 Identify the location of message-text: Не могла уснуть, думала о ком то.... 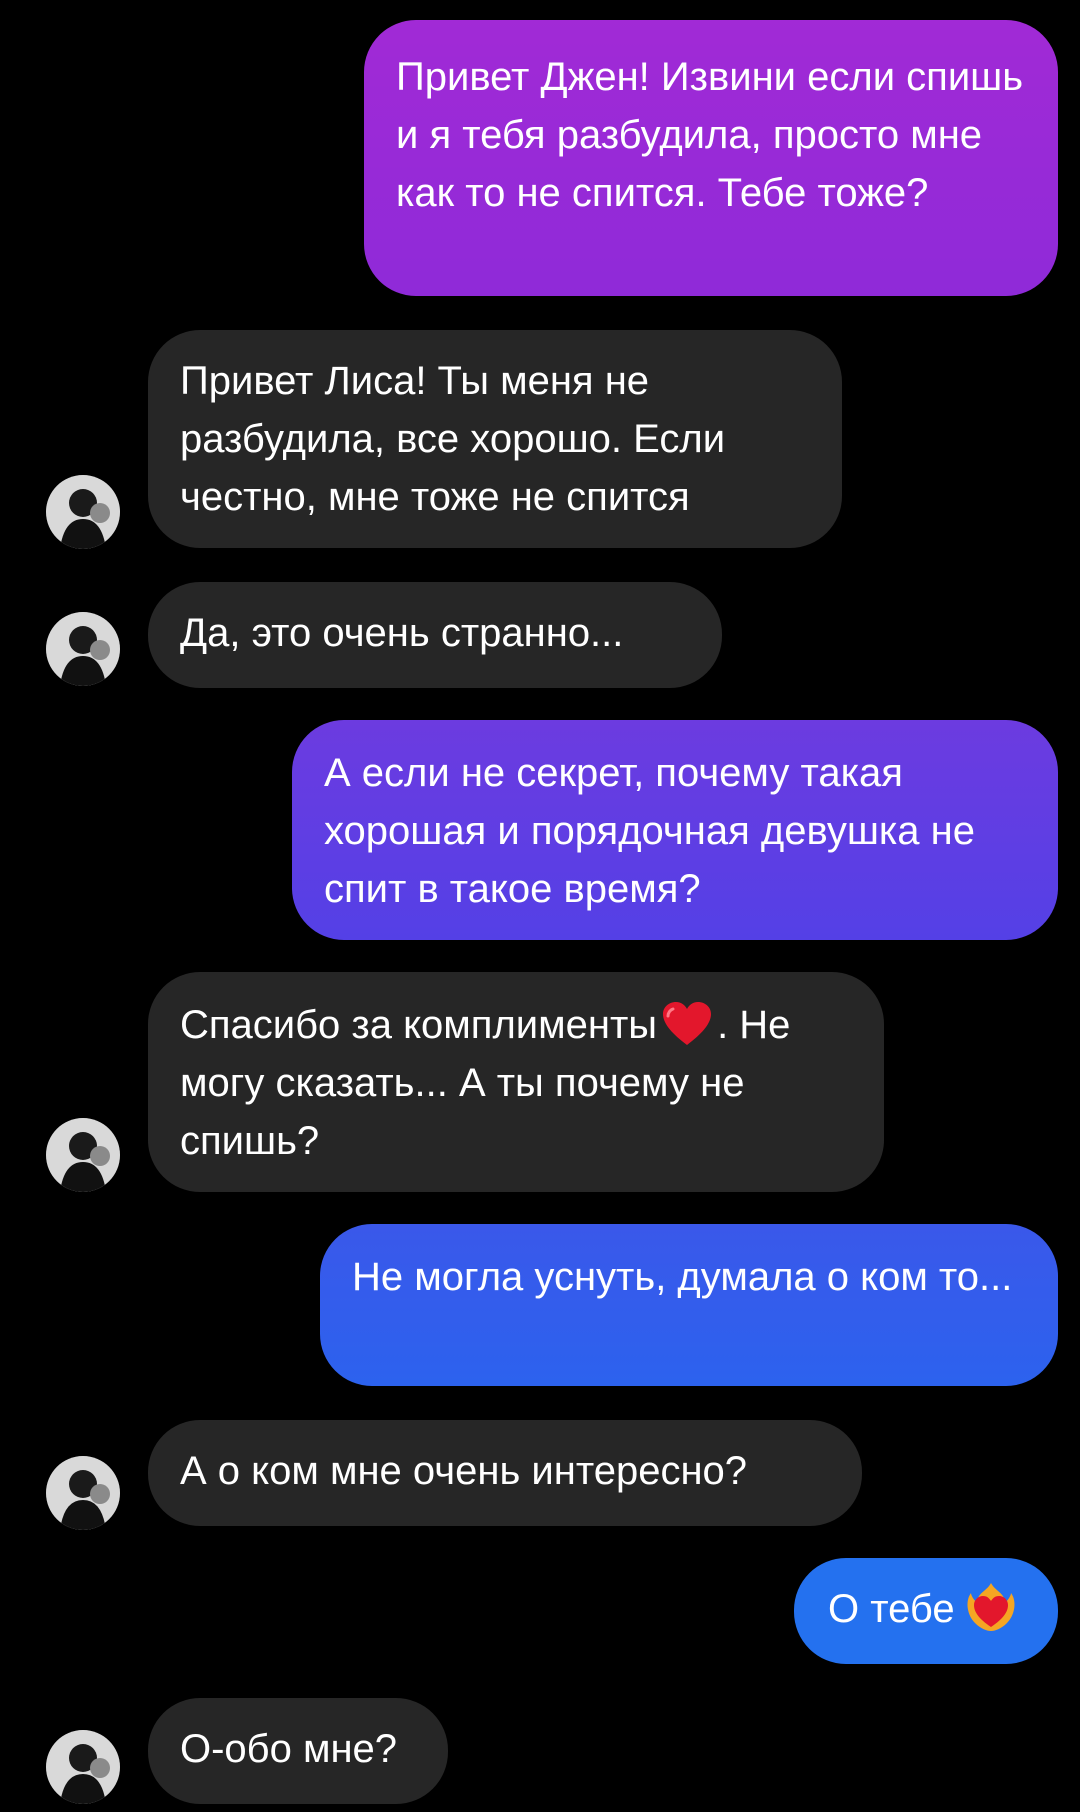
(682, 1277).